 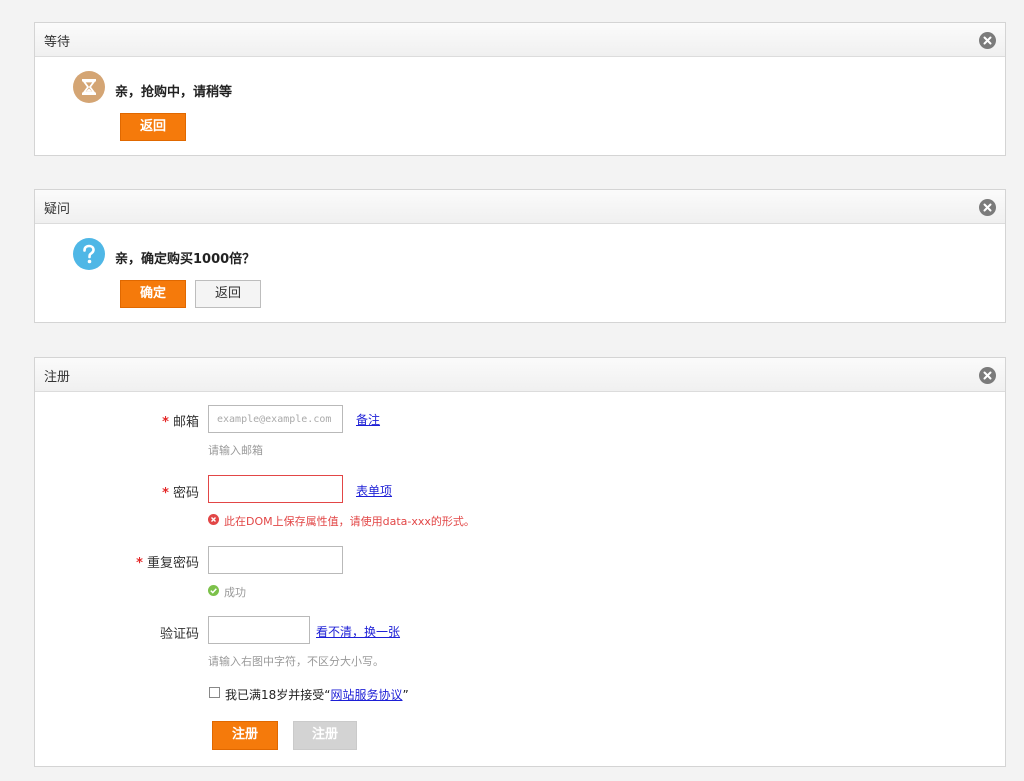 What do you see at coordinates (185, 422) in the screenshot?
I see `email-label-text: 邮箱` at bounding box center [185, 422].